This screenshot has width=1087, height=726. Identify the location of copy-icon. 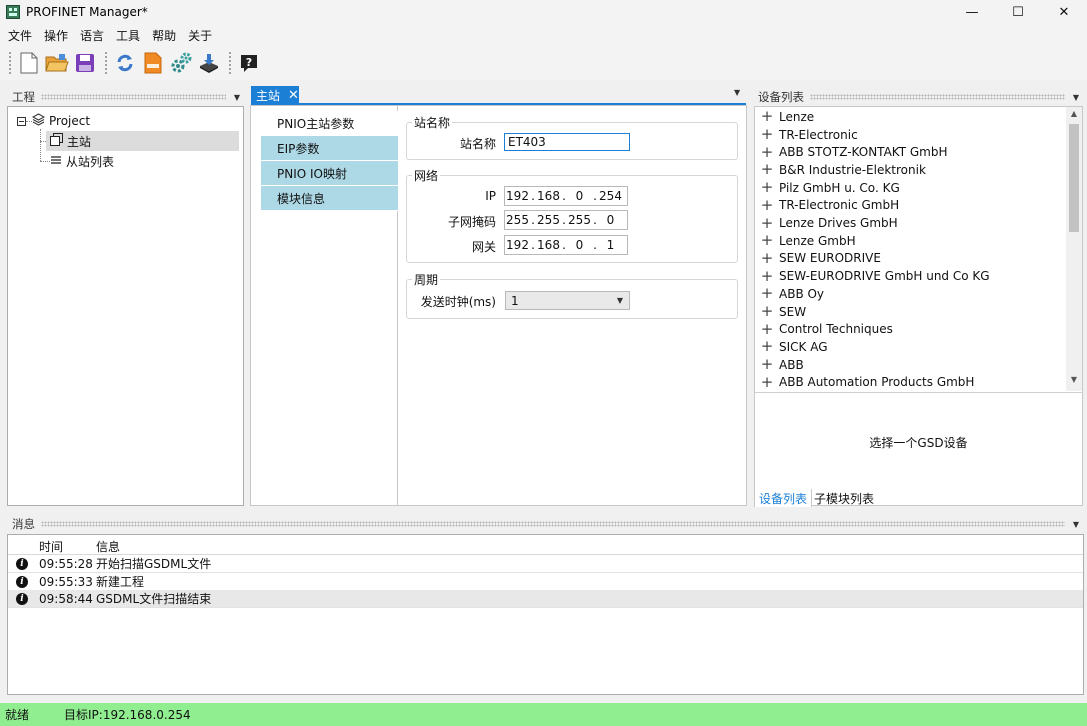
(56, 141).